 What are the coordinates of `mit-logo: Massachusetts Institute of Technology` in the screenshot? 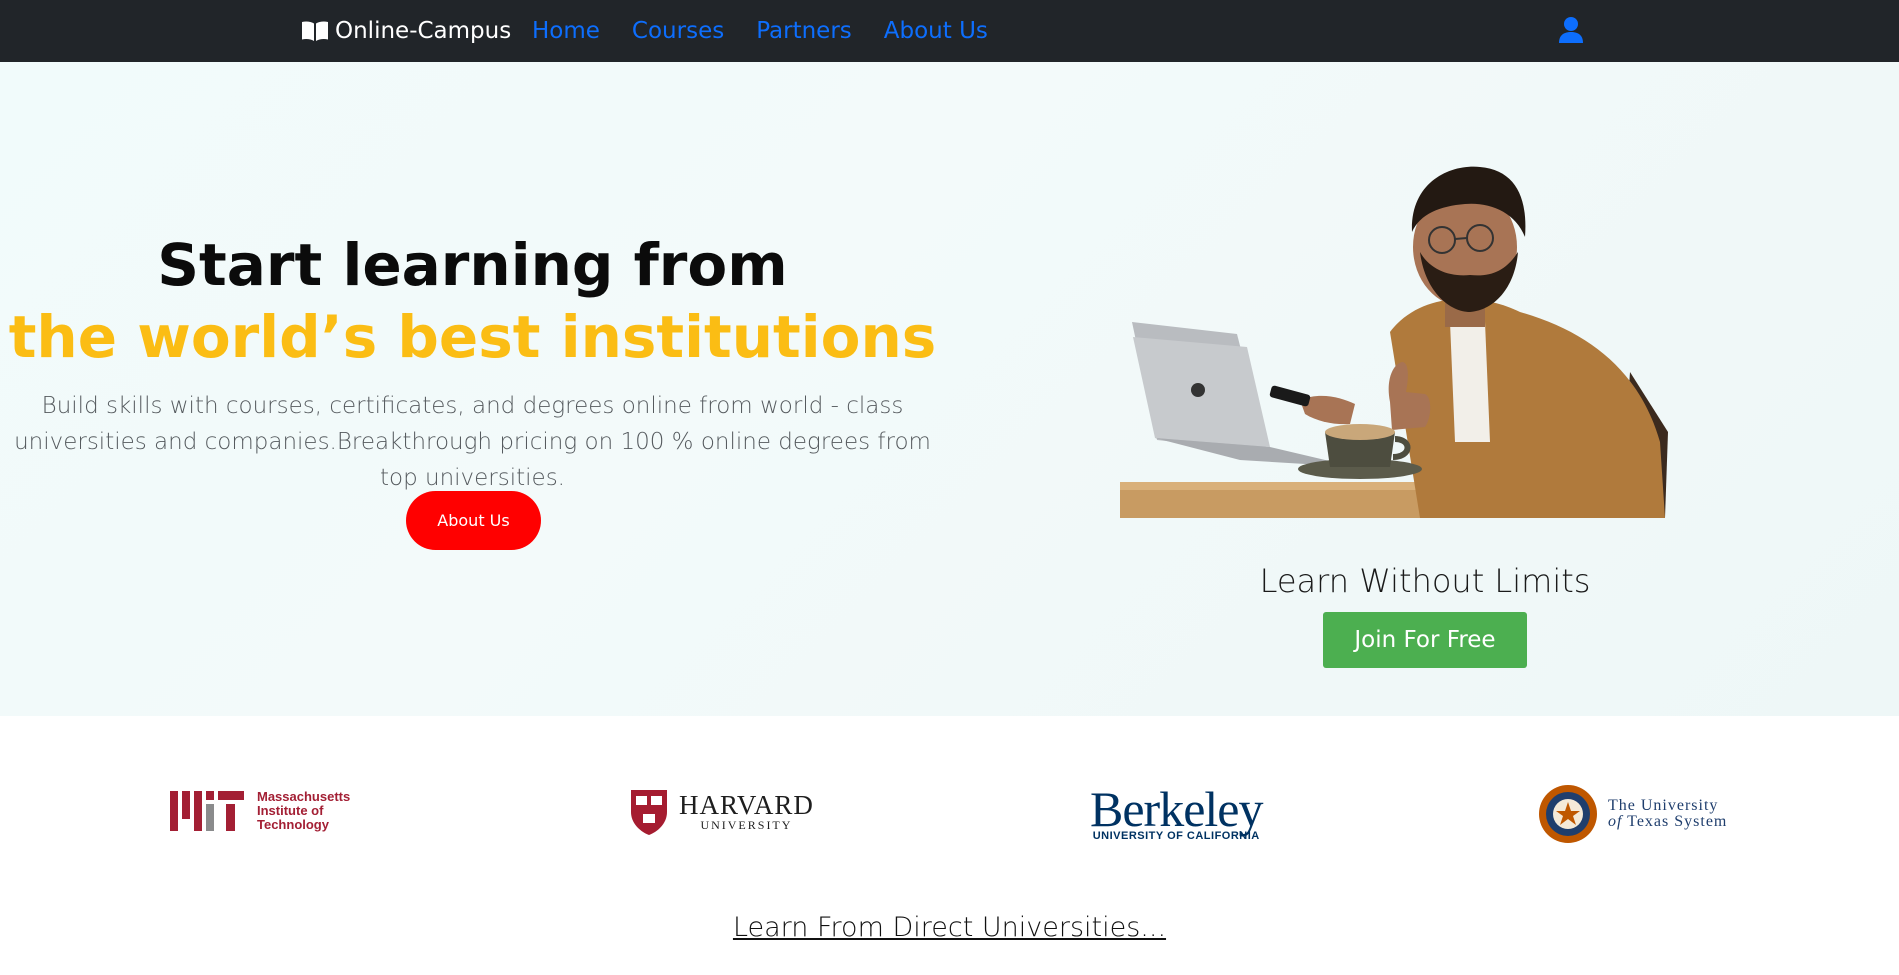 It's located at (260, 811).